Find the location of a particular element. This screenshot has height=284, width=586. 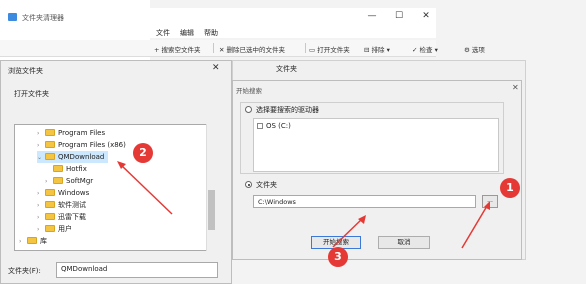

annotation-badge-1: 1 is located at coordinates (510, 188).